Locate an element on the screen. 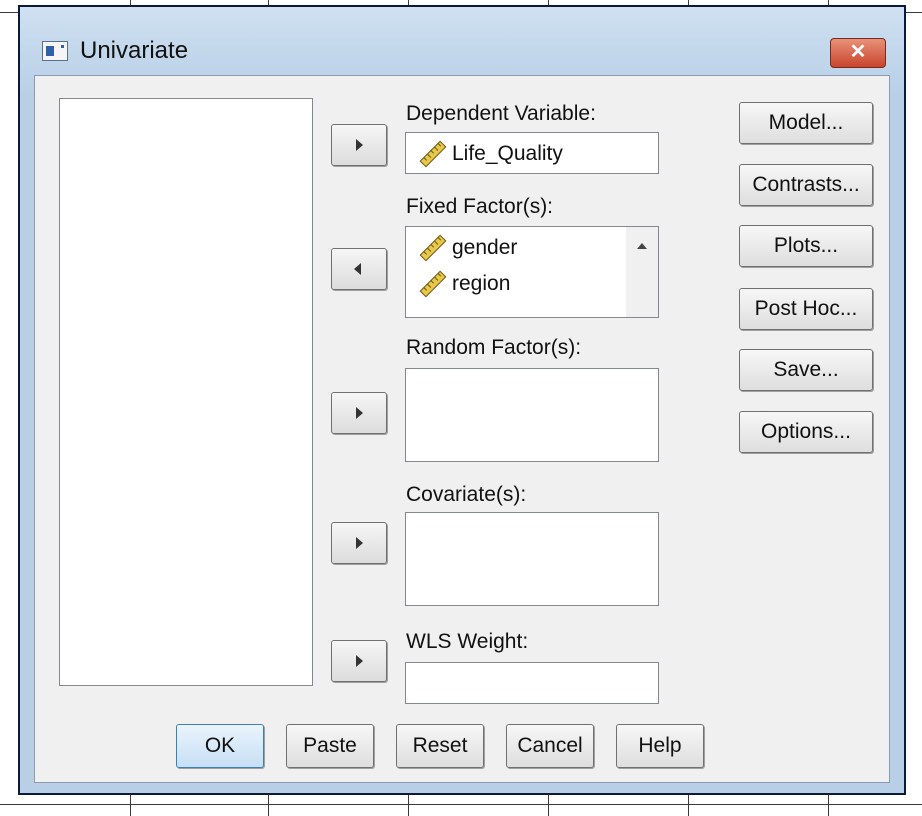 This screenshot has height=816, width=922. fixed-factor-item-gender: gender is located at coordinates (467, 248).